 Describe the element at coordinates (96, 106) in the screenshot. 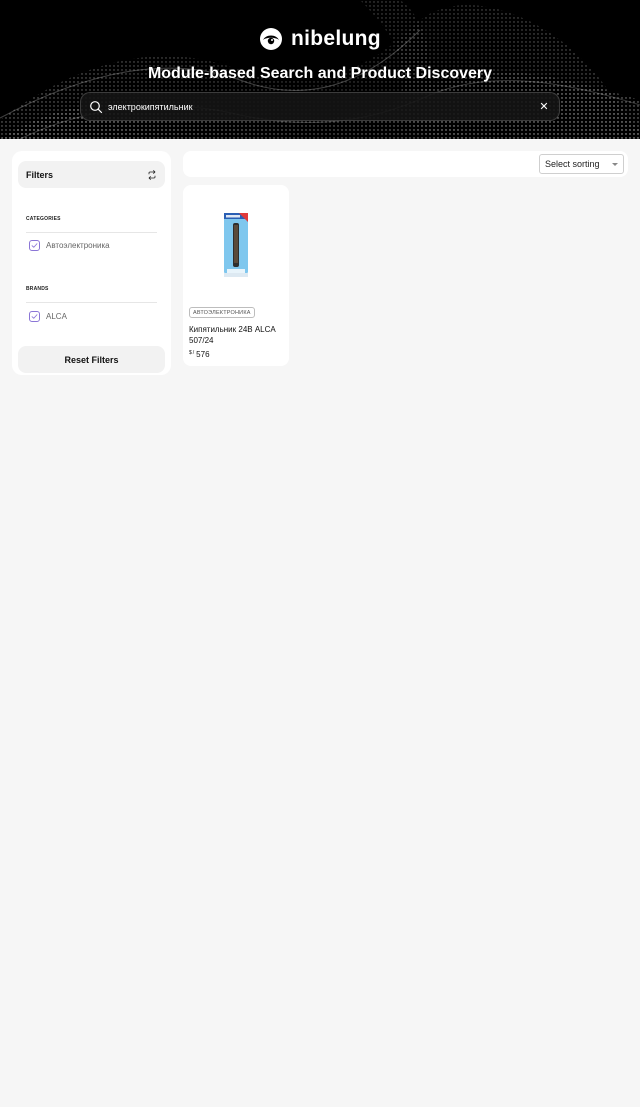

I see `search-icon` at that location.